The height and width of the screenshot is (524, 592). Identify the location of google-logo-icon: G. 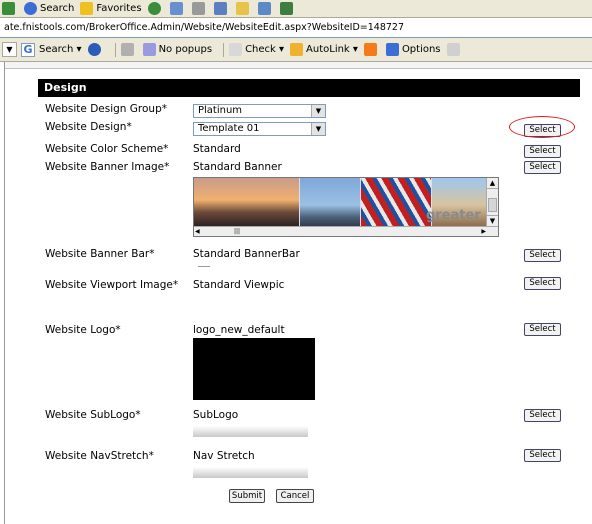
(28, 49).